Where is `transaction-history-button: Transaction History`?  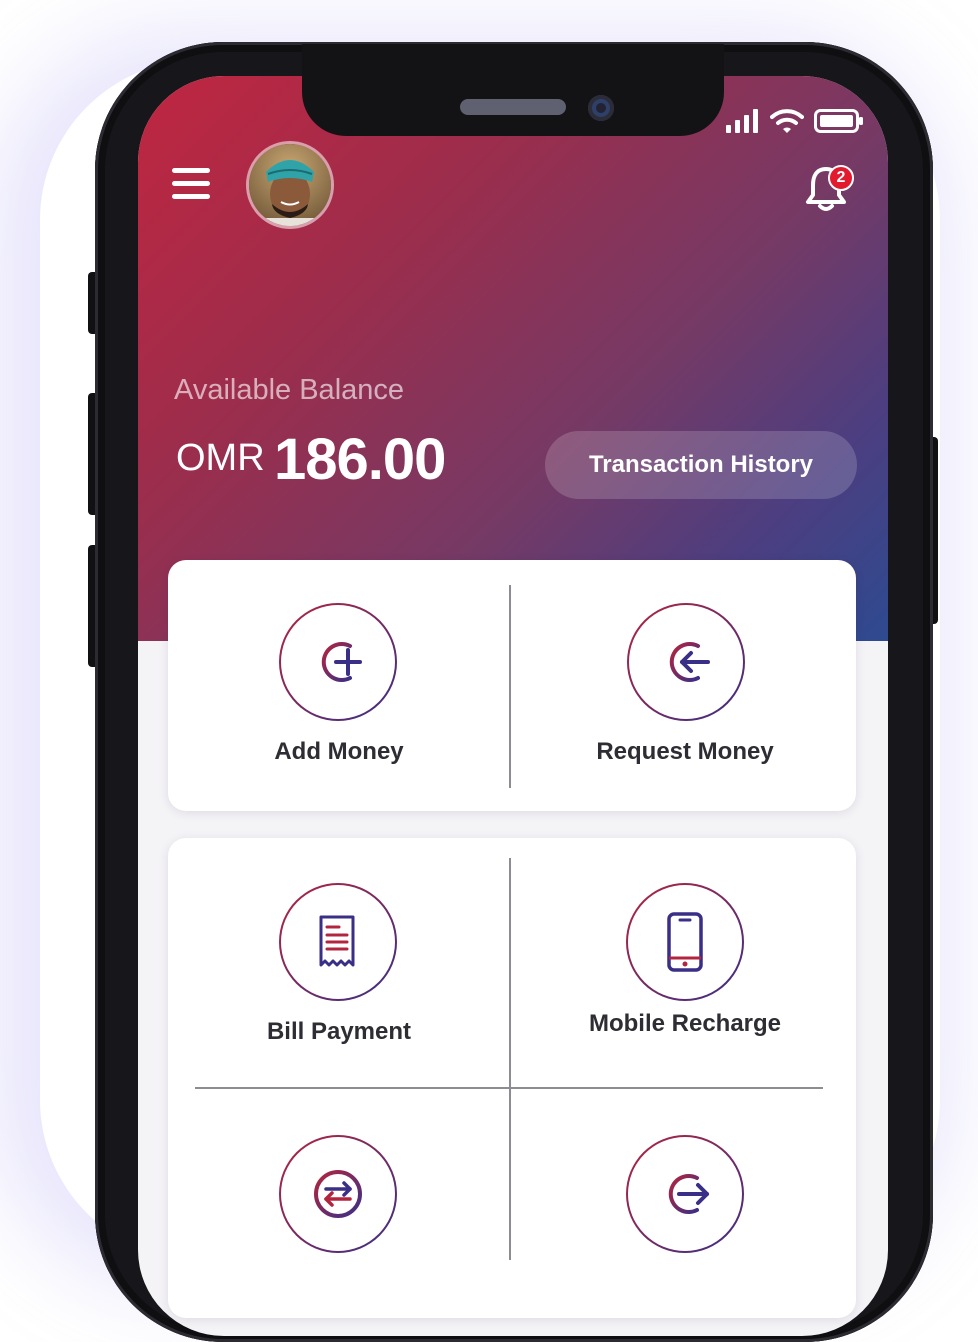
transaction-history-button: Transaction History is located at coordinates (701, 465).